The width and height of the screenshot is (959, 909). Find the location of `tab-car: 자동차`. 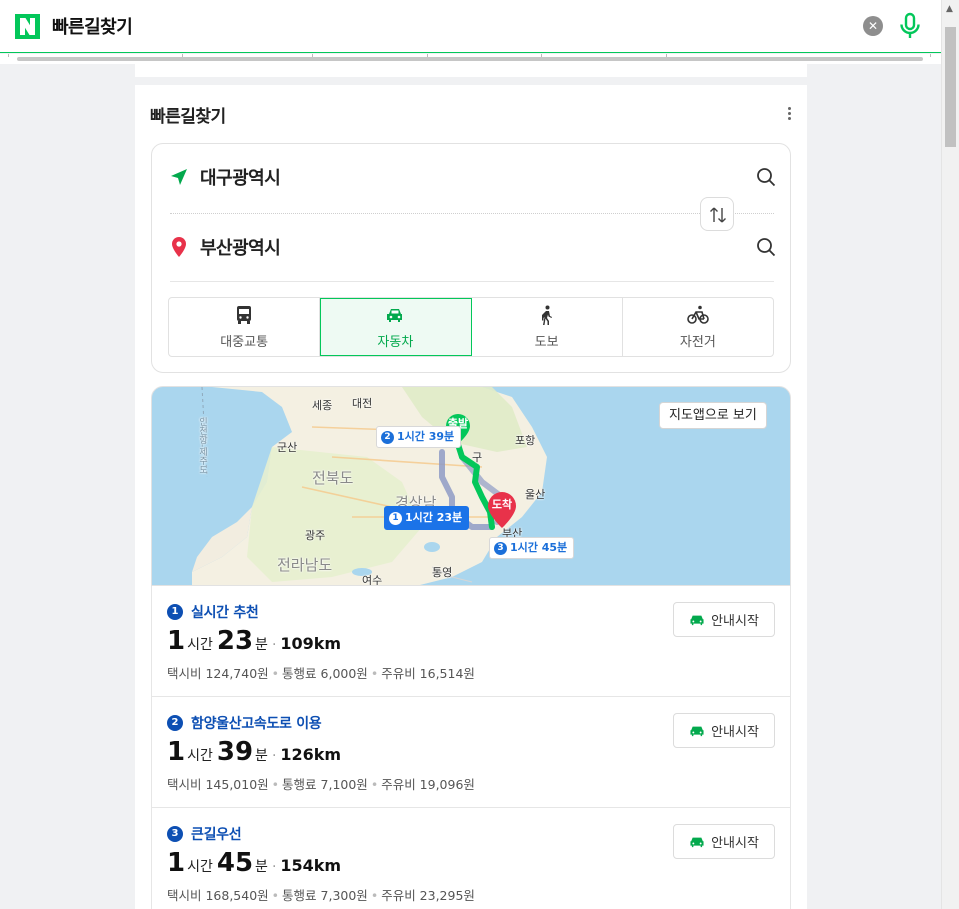

tab-car: 자동차 is located at coordinates (396, 327).